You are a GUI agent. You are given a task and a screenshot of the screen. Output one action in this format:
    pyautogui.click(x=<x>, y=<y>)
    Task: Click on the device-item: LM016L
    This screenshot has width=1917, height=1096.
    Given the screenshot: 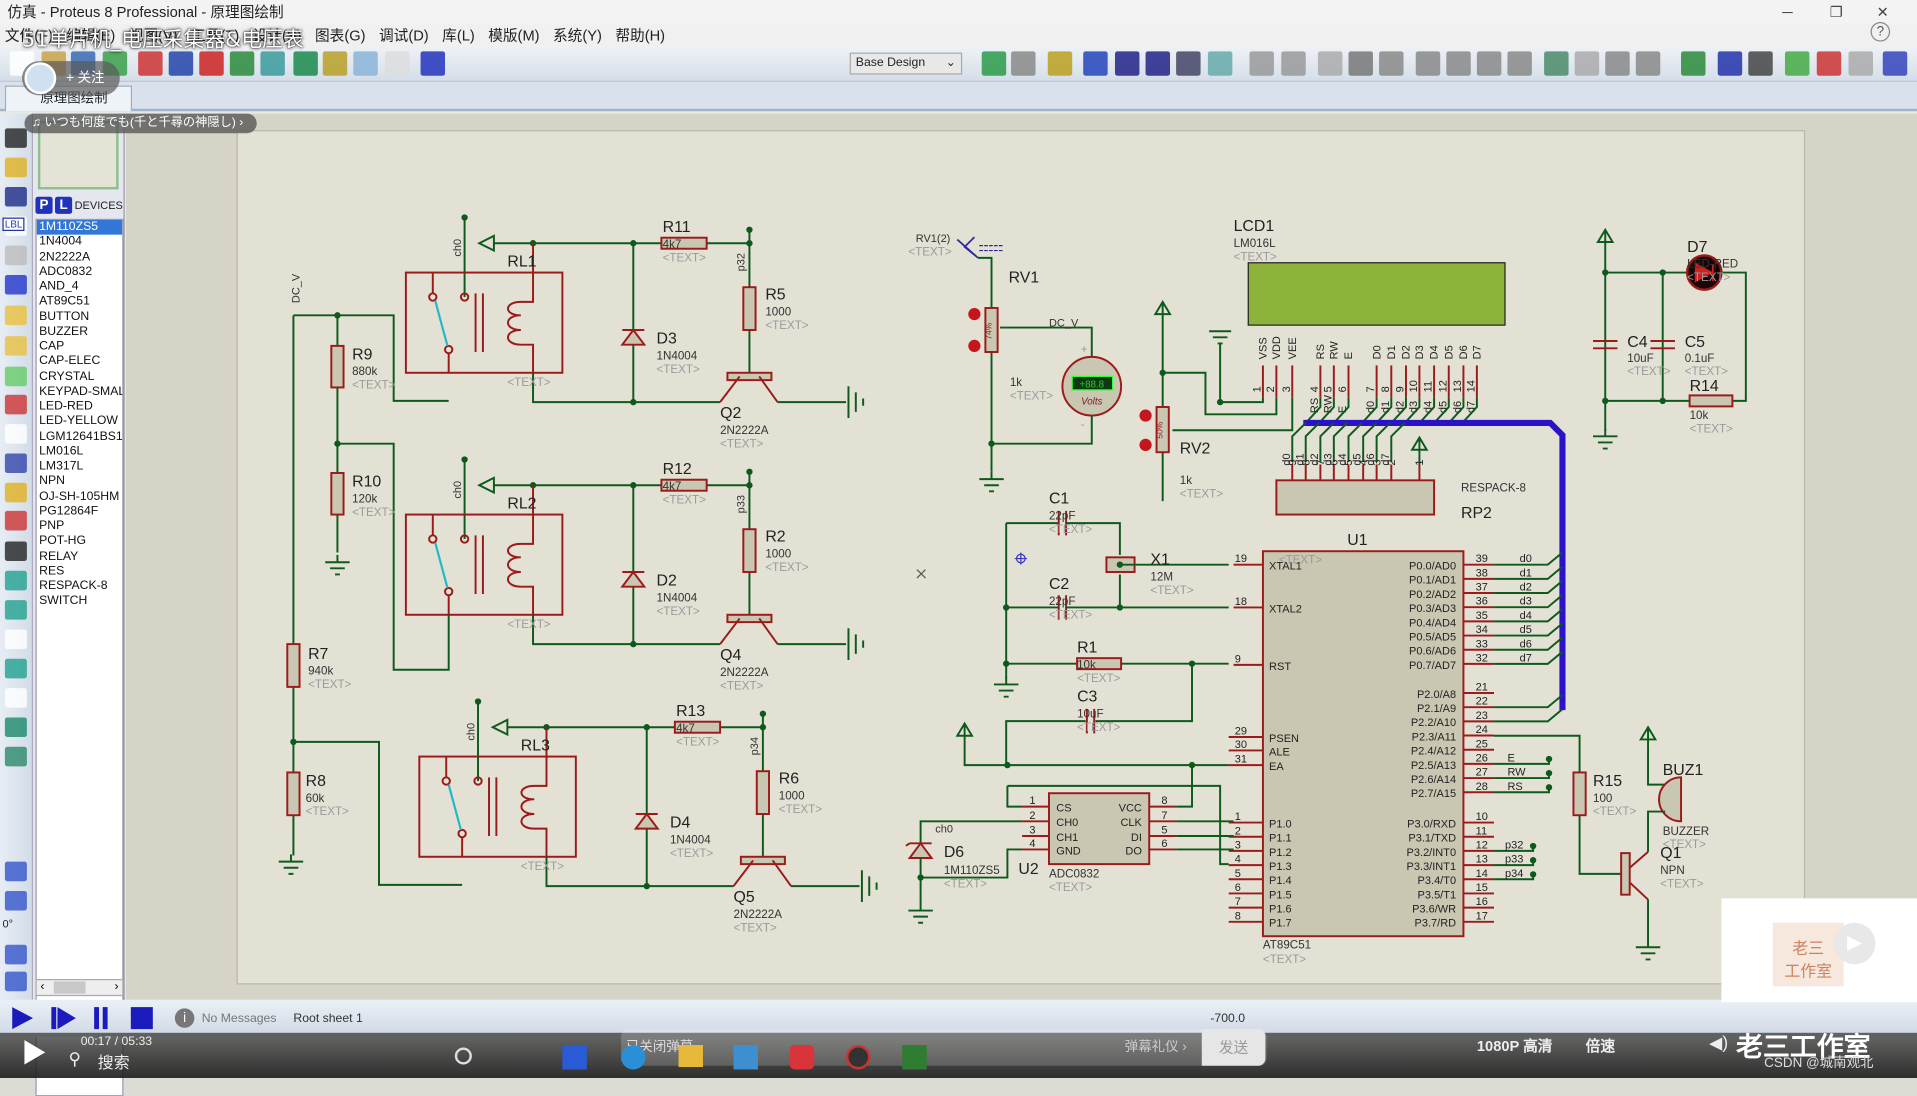 What is the action you would take?
    pyautogui.click(x=80, y=452)
    